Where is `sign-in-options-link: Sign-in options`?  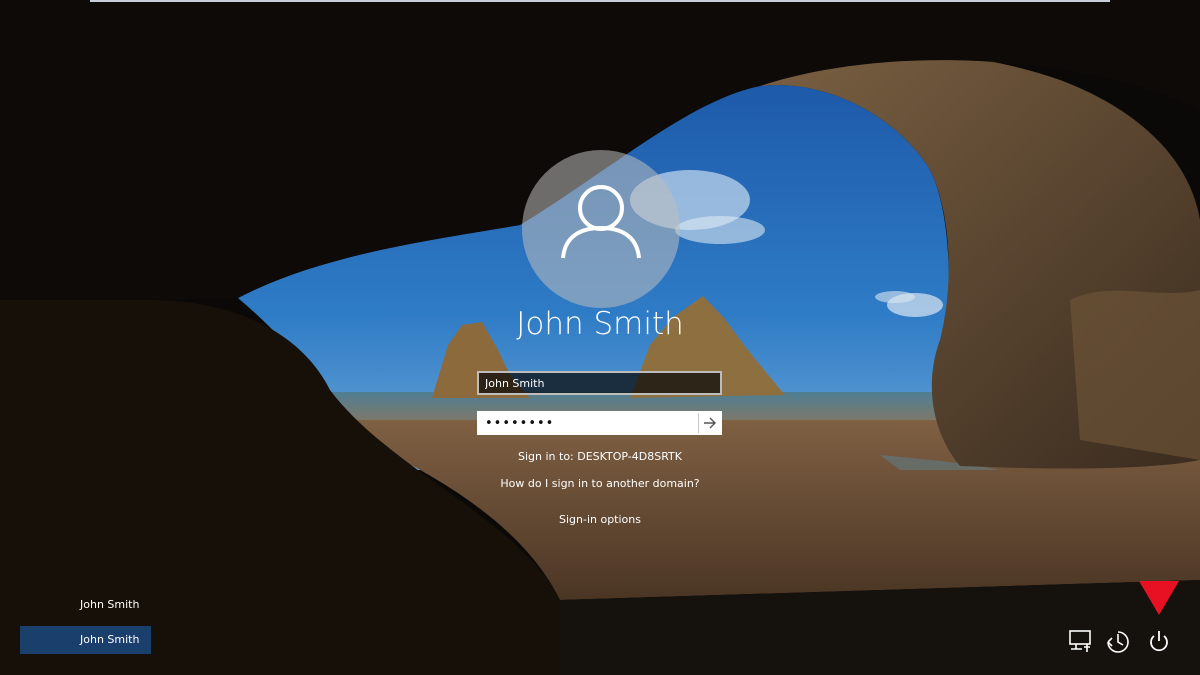 sign-in-options-link: Sign-in options is located at coordinates (600, 519).